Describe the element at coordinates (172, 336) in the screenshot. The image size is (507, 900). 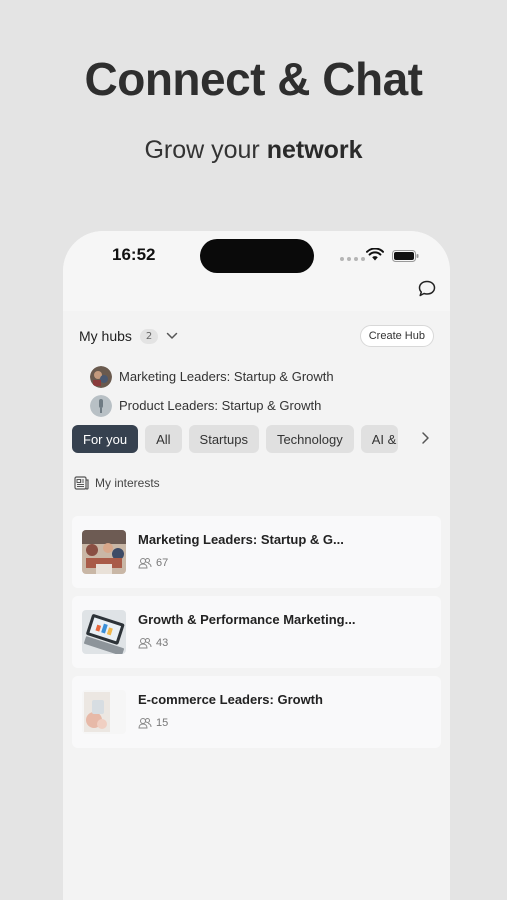
I see `chevron-down-icon` at that location.